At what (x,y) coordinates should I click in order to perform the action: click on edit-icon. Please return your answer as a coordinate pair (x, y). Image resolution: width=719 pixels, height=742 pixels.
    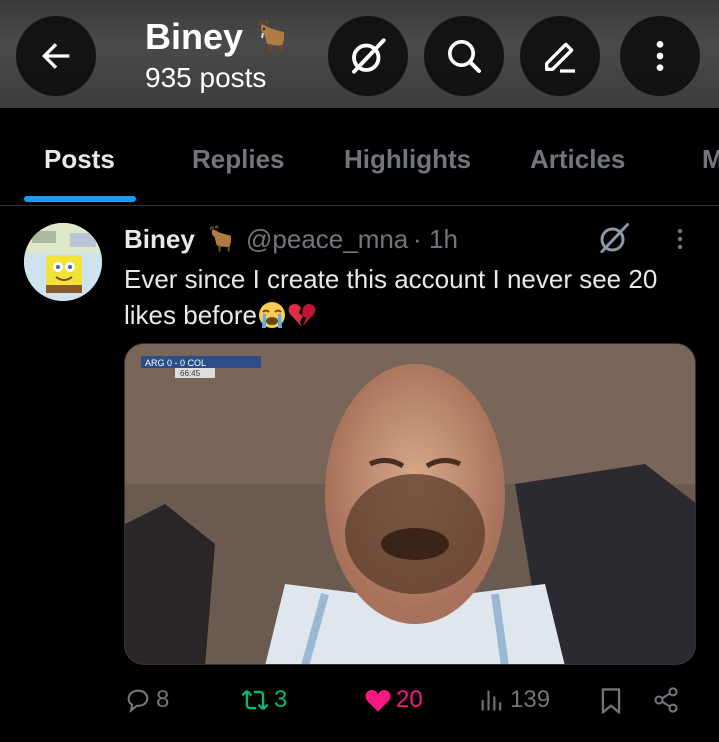
    Looking at the image, I should click on (560, 57).